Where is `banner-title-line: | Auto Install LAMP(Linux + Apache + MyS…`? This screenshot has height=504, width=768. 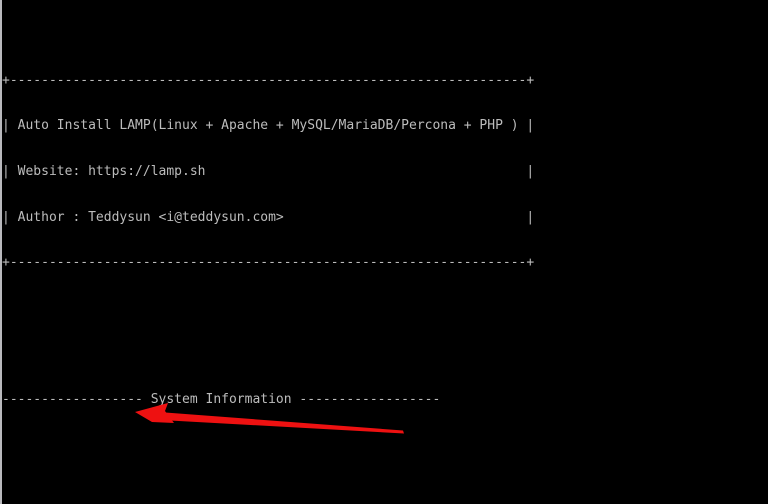
banner-title-line: | Auto Install LAMP(Linux + Apache + MyS… is located at coordinates (268, 126).